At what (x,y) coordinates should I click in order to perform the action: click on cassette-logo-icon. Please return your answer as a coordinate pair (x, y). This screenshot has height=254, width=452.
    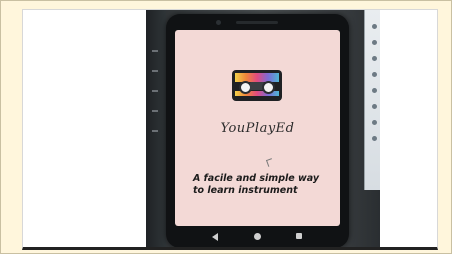
    Looking at the image, I should click on (257, 85).